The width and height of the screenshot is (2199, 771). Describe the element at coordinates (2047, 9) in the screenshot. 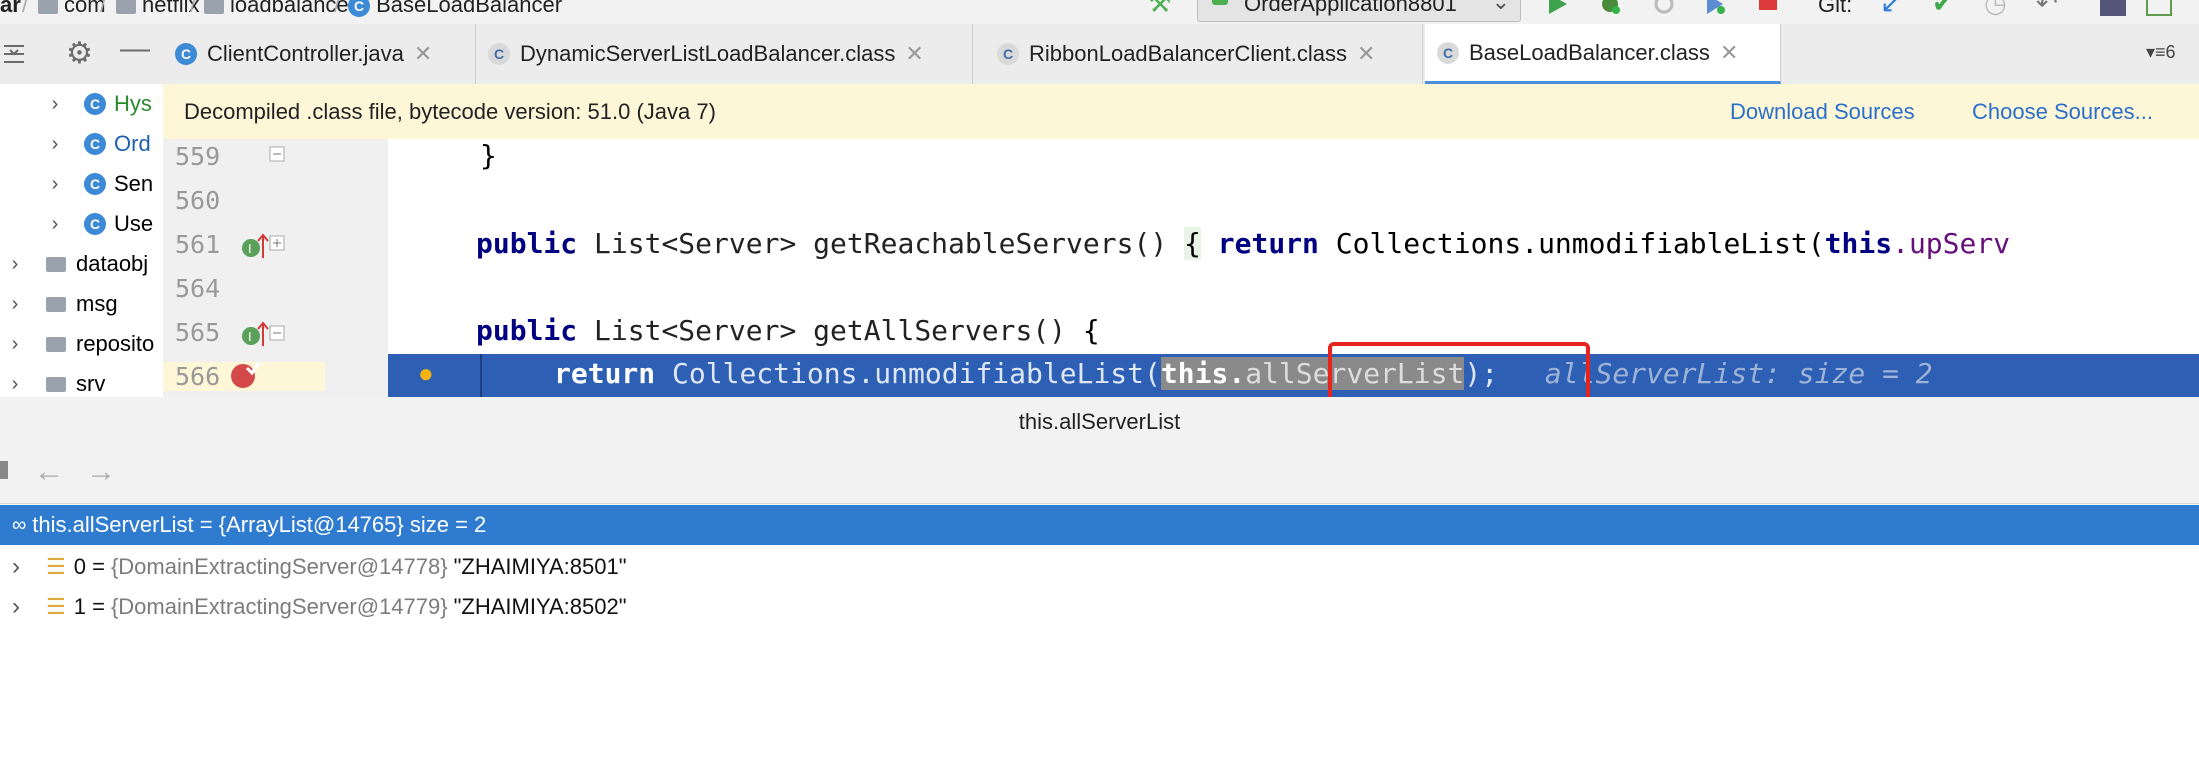

I see `git-rollback-icon: ↶` at that location.